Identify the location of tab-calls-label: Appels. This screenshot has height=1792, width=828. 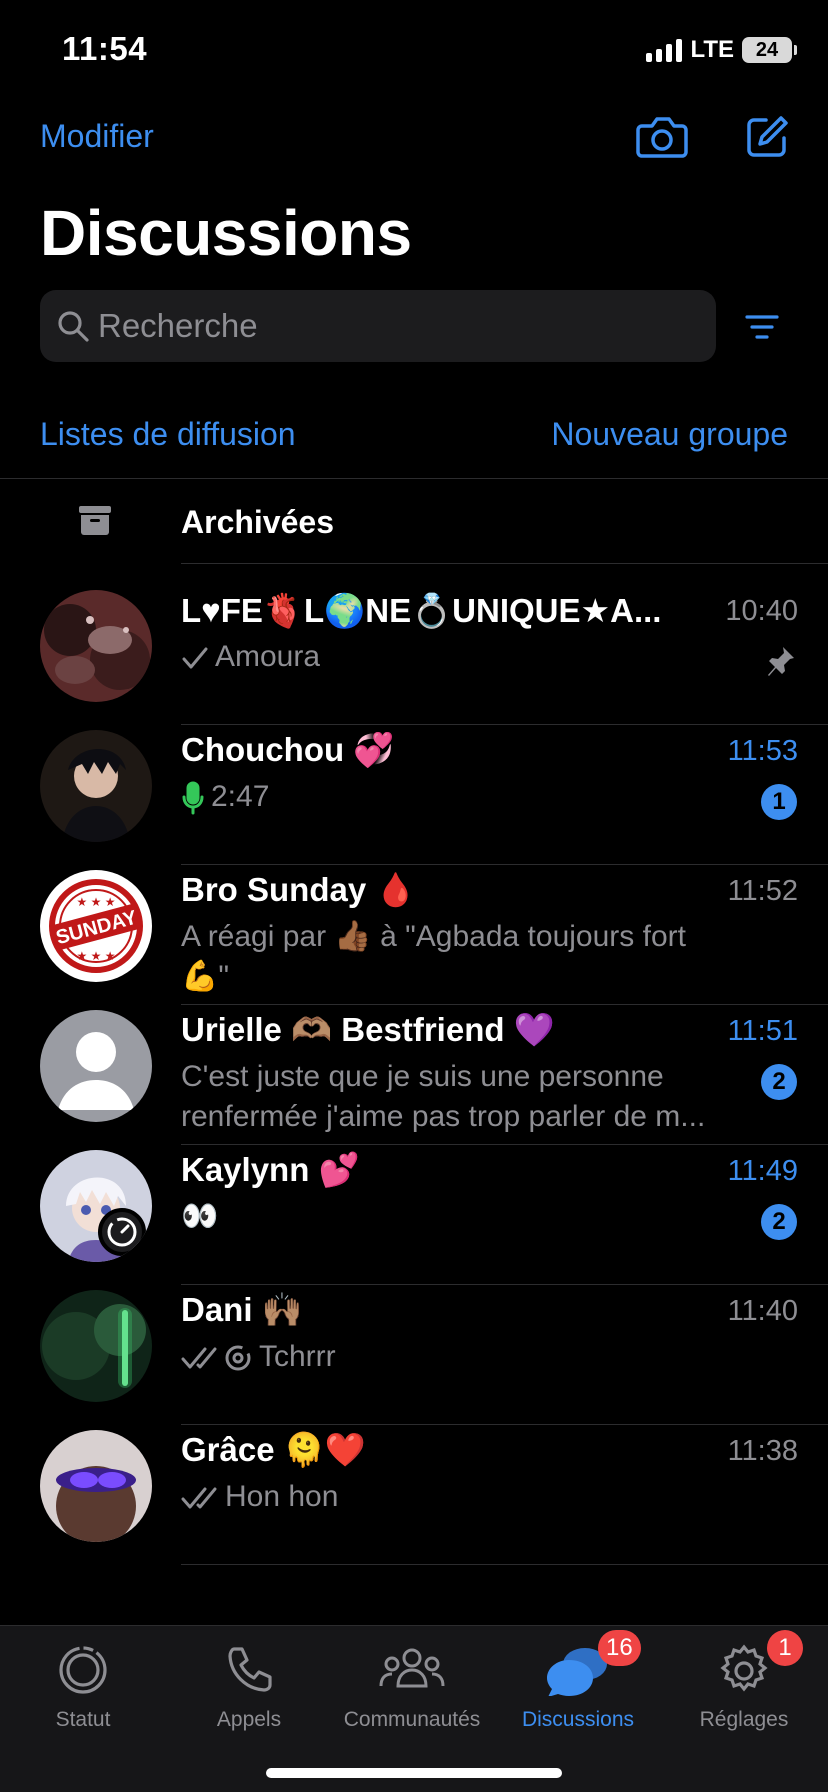
(249, 1719).